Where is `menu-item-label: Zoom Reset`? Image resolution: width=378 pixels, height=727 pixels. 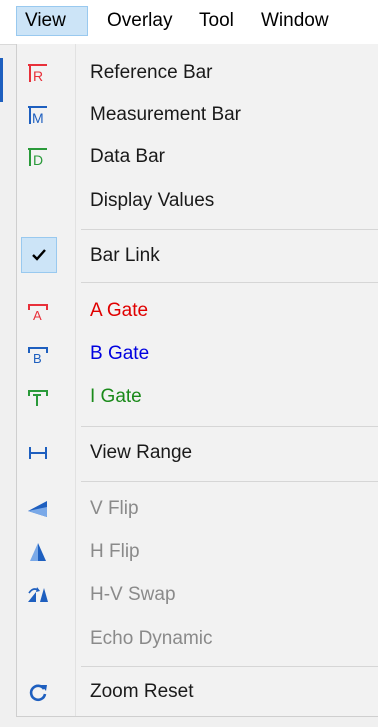
menu-item-label: Zoom Reset is located at coordinates (142, 691).